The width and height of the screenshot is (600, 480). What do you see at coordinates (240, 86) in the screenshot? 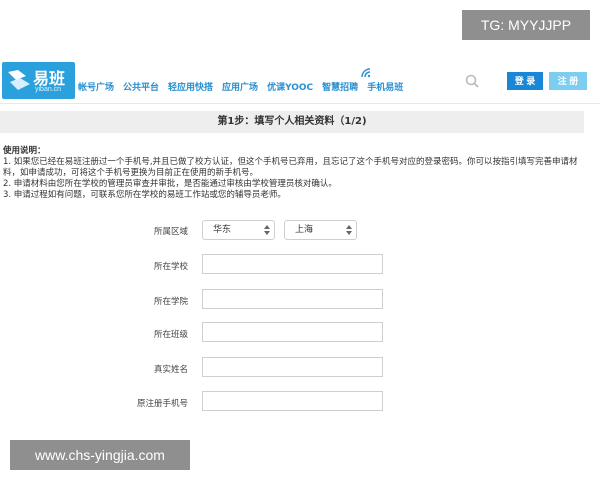
I see `nav-item-app-square: 应用广场` at bounding box center [240, 86].